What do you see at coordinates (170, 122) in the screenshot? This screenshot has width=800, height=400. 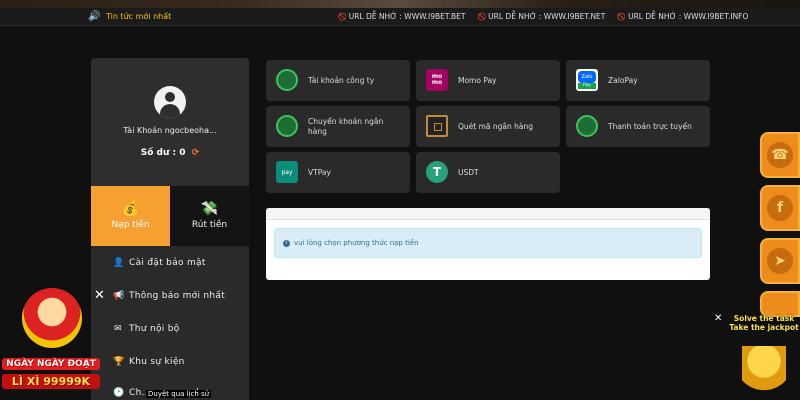 I see `profile-card: Tài Khoản ngocbeoha... Số dư : 0 ⟳` at bounding box center [170, 122].